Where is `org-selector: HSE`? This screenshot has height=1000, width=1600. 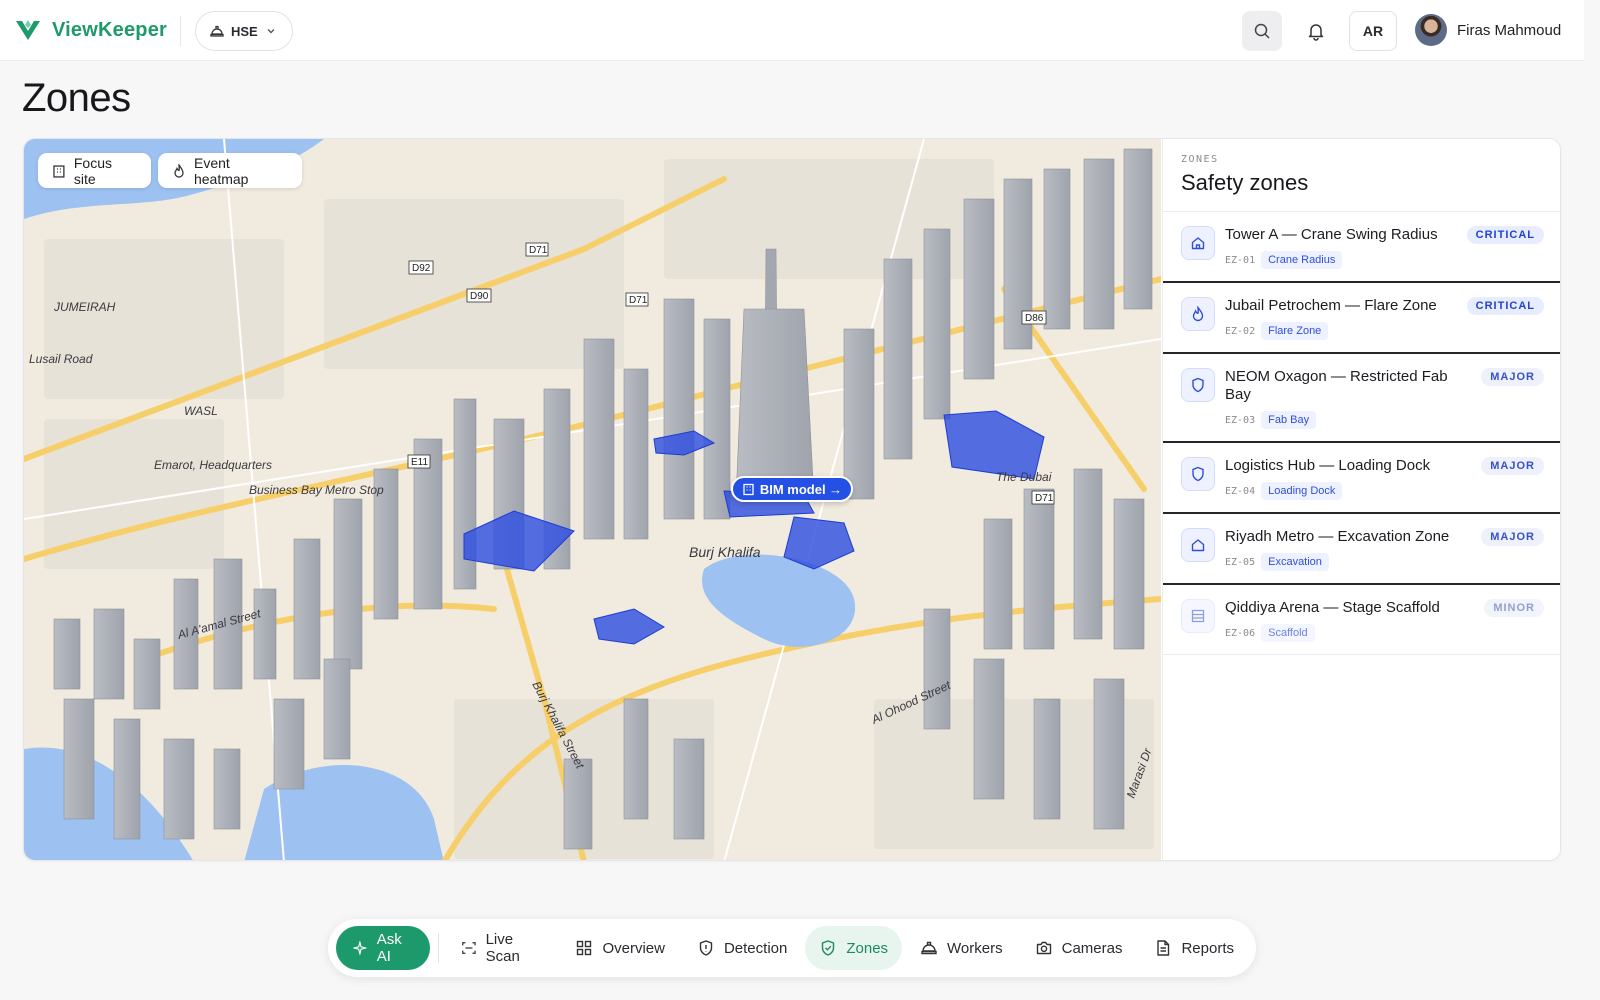 org-selector: HSE is located at coordinates (244, 31).